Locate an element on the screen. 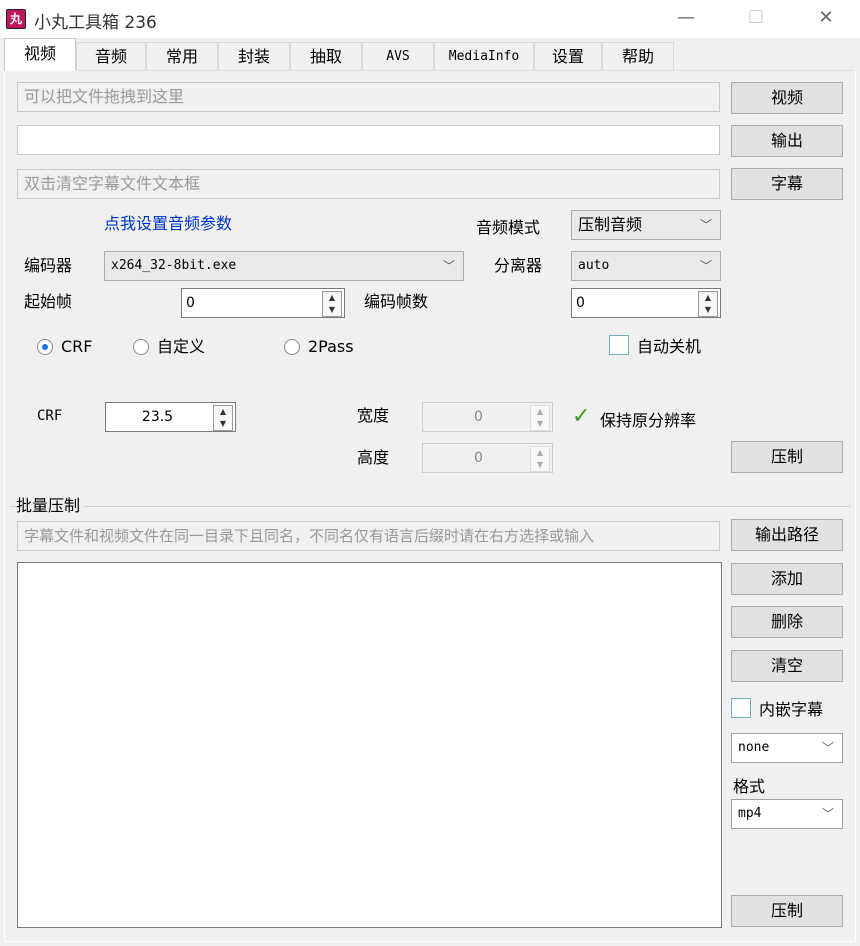 The height and width of the screenshot is (946, 860). output-path-button: 输出路径 is located at coordinates (787, 535).